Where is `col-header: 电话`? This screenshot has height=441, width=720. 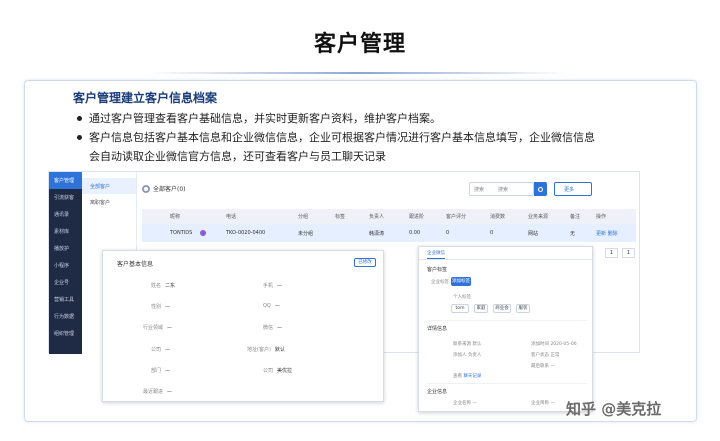
col-header: 电话 is located at coordinates (231, 217).